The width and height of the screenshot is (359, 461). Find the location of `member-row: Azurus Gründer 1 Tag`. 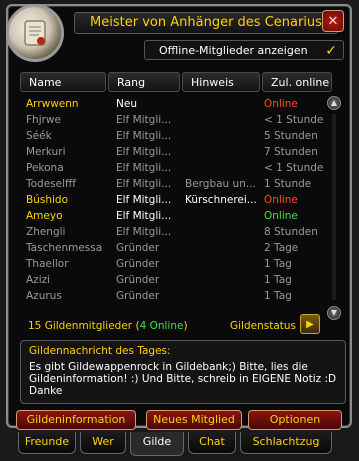

member-row: Azurus Gründer 1 Tag is located at coordinates (173, 296).